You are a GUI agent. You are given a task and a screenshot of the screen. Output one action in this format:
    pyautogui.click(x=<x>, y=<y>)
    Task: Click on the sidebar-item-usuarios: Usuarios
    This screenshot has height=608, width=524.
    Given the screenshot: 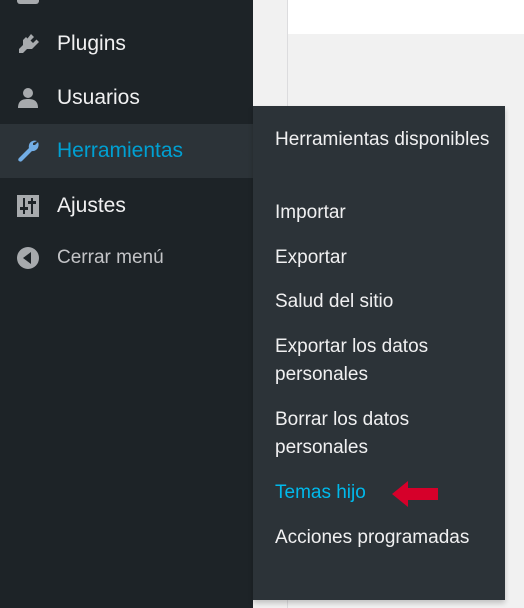 What is the action you would take?
    pyautogui.click(x=126, y=98)
    